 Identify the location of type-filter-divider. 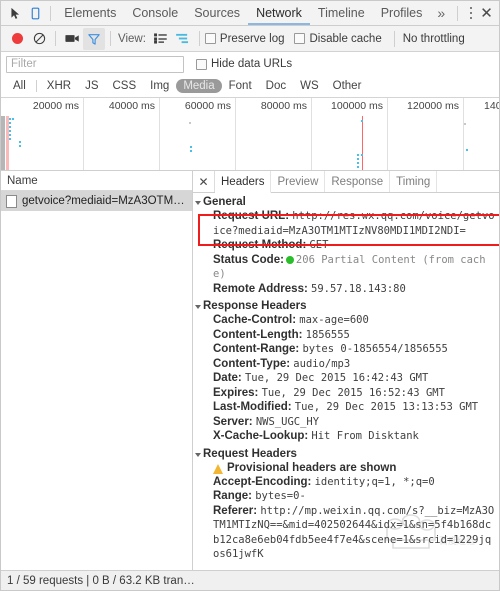
(36, 85).